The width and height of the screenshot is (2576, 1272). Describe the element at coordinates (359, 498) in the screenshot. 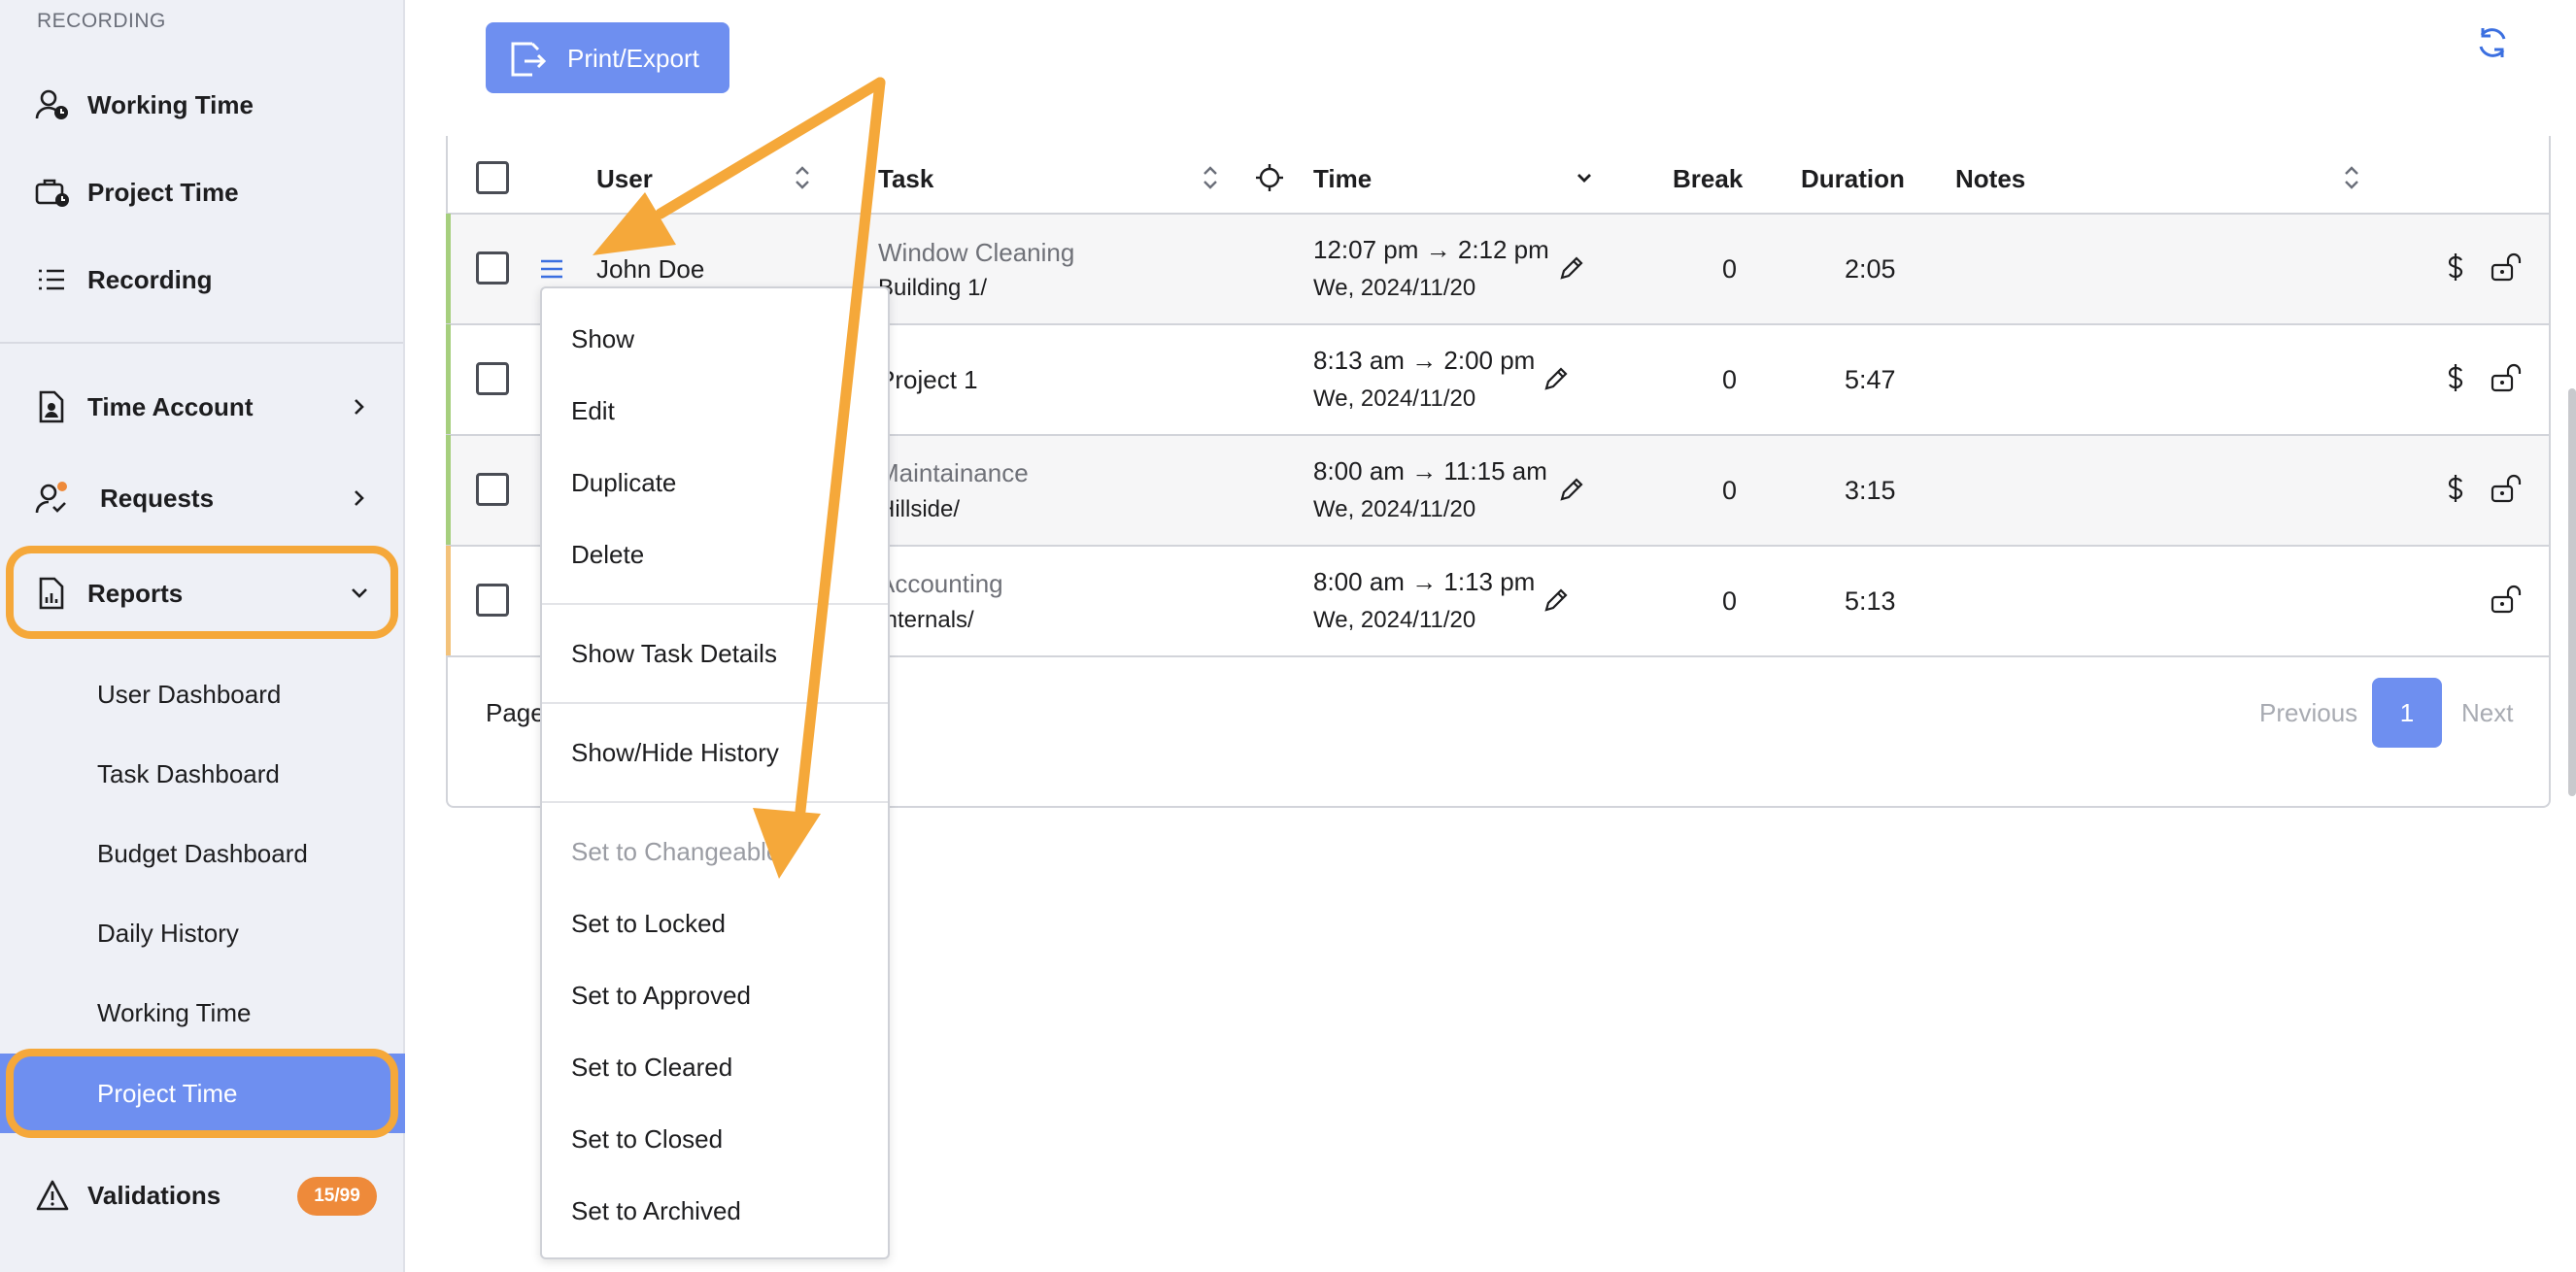

I see `chevron-right-icon` at that location.